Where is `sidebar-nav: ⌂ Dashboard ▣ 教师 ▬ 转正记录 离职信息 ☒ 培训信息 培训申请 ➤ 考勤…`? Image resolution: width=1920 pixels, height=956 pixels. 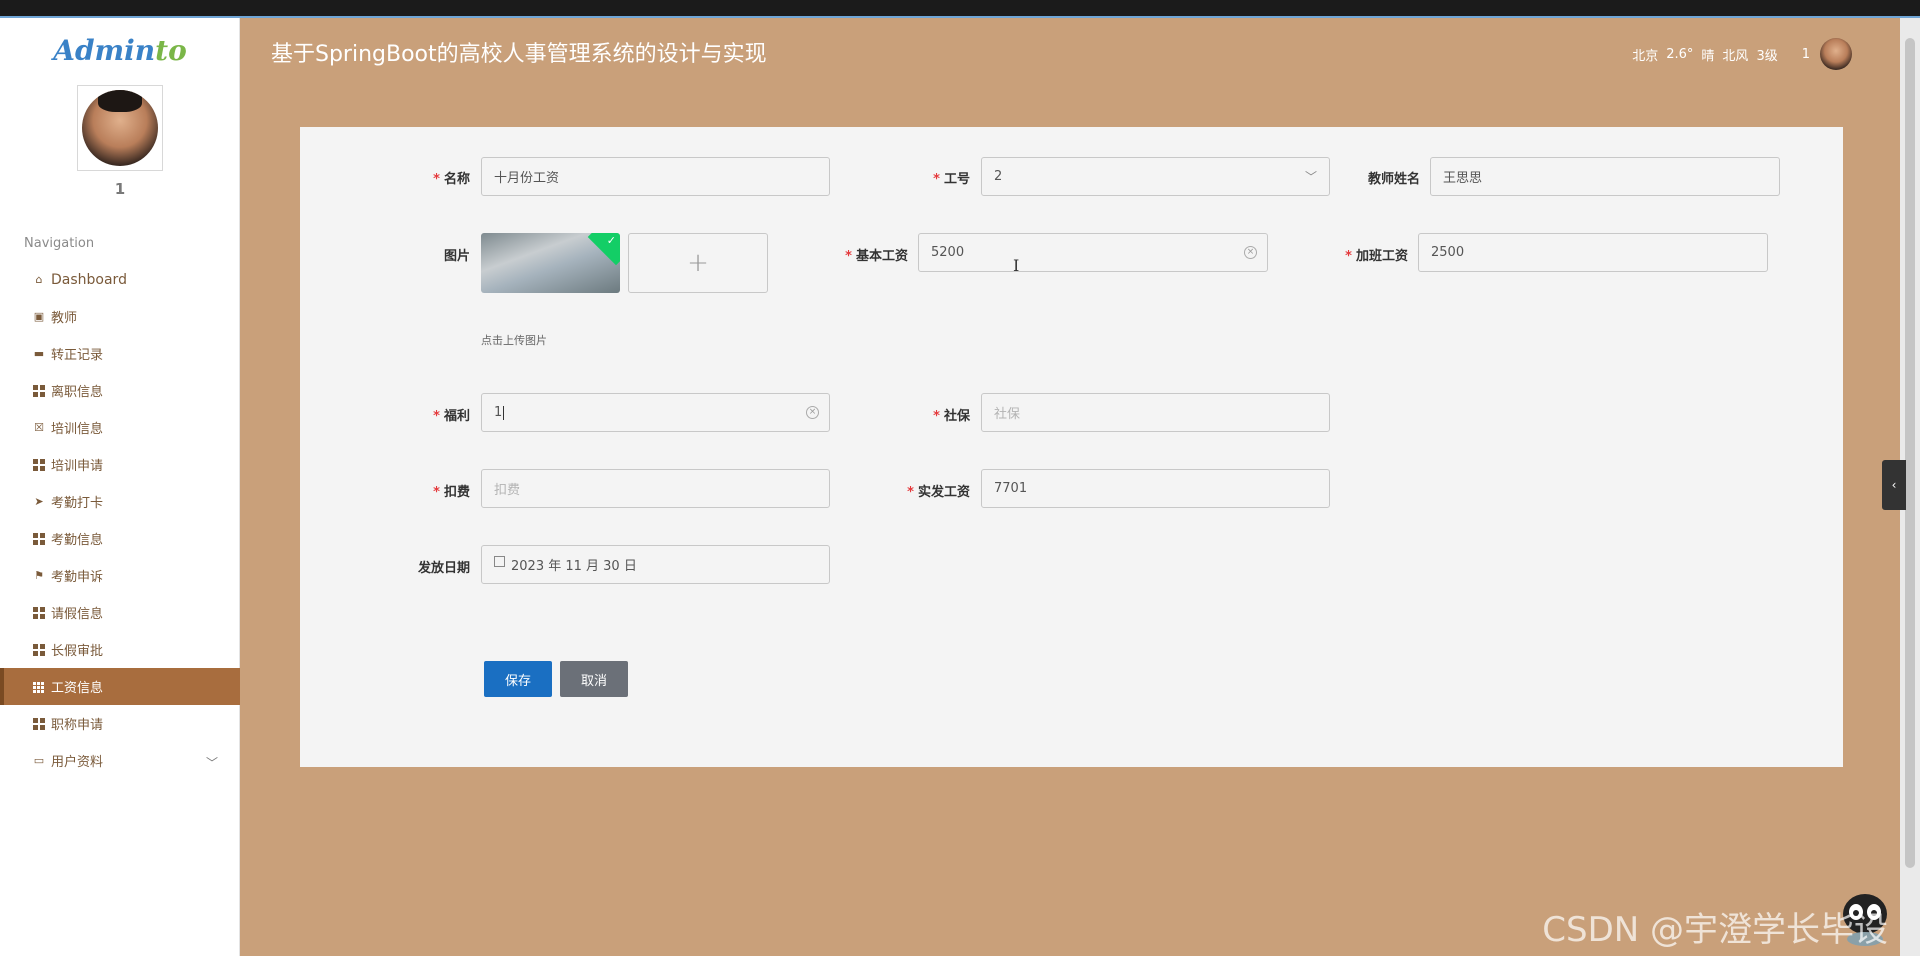 sidebar-nav: ⌂ Dashboard ▣ 教师 ▬ 转正记录 离职信息 ☒ 培训信息 培训申请 ➤ 考勤… is located at coordinates (120, 520).